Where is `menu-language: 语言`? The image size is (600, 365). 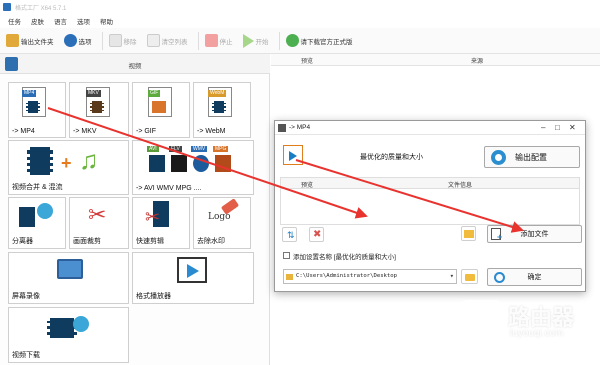
menu-language: 语言 is located at coordinates (60, 21).